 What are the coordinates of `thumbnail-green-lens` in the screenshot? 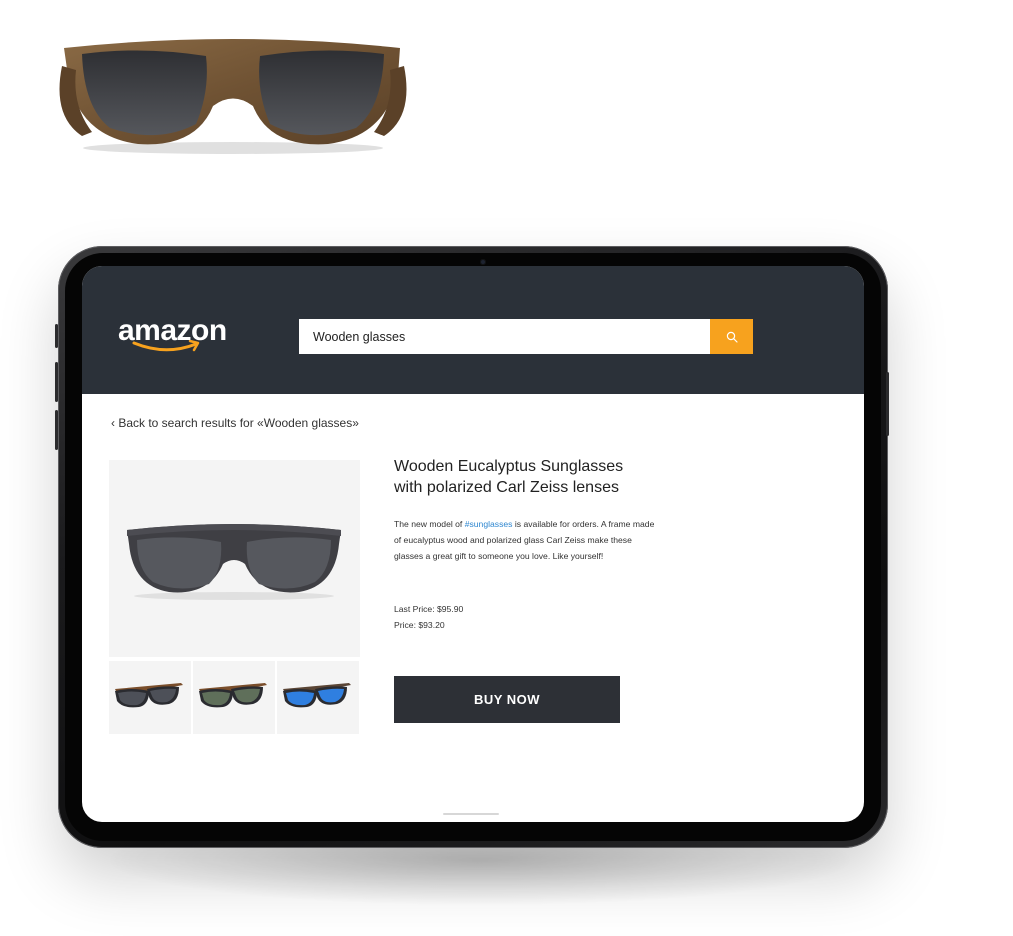 It's located at (234, 697).